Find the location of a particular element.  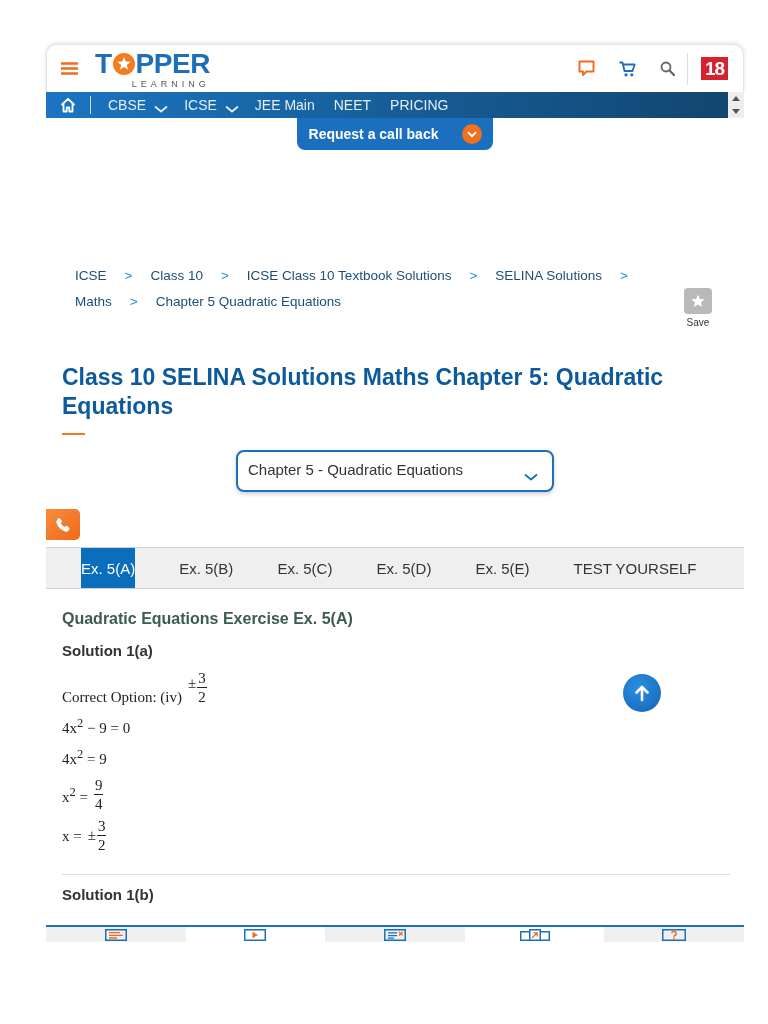

nav-link: NEET is located at coordinates (352, 105).